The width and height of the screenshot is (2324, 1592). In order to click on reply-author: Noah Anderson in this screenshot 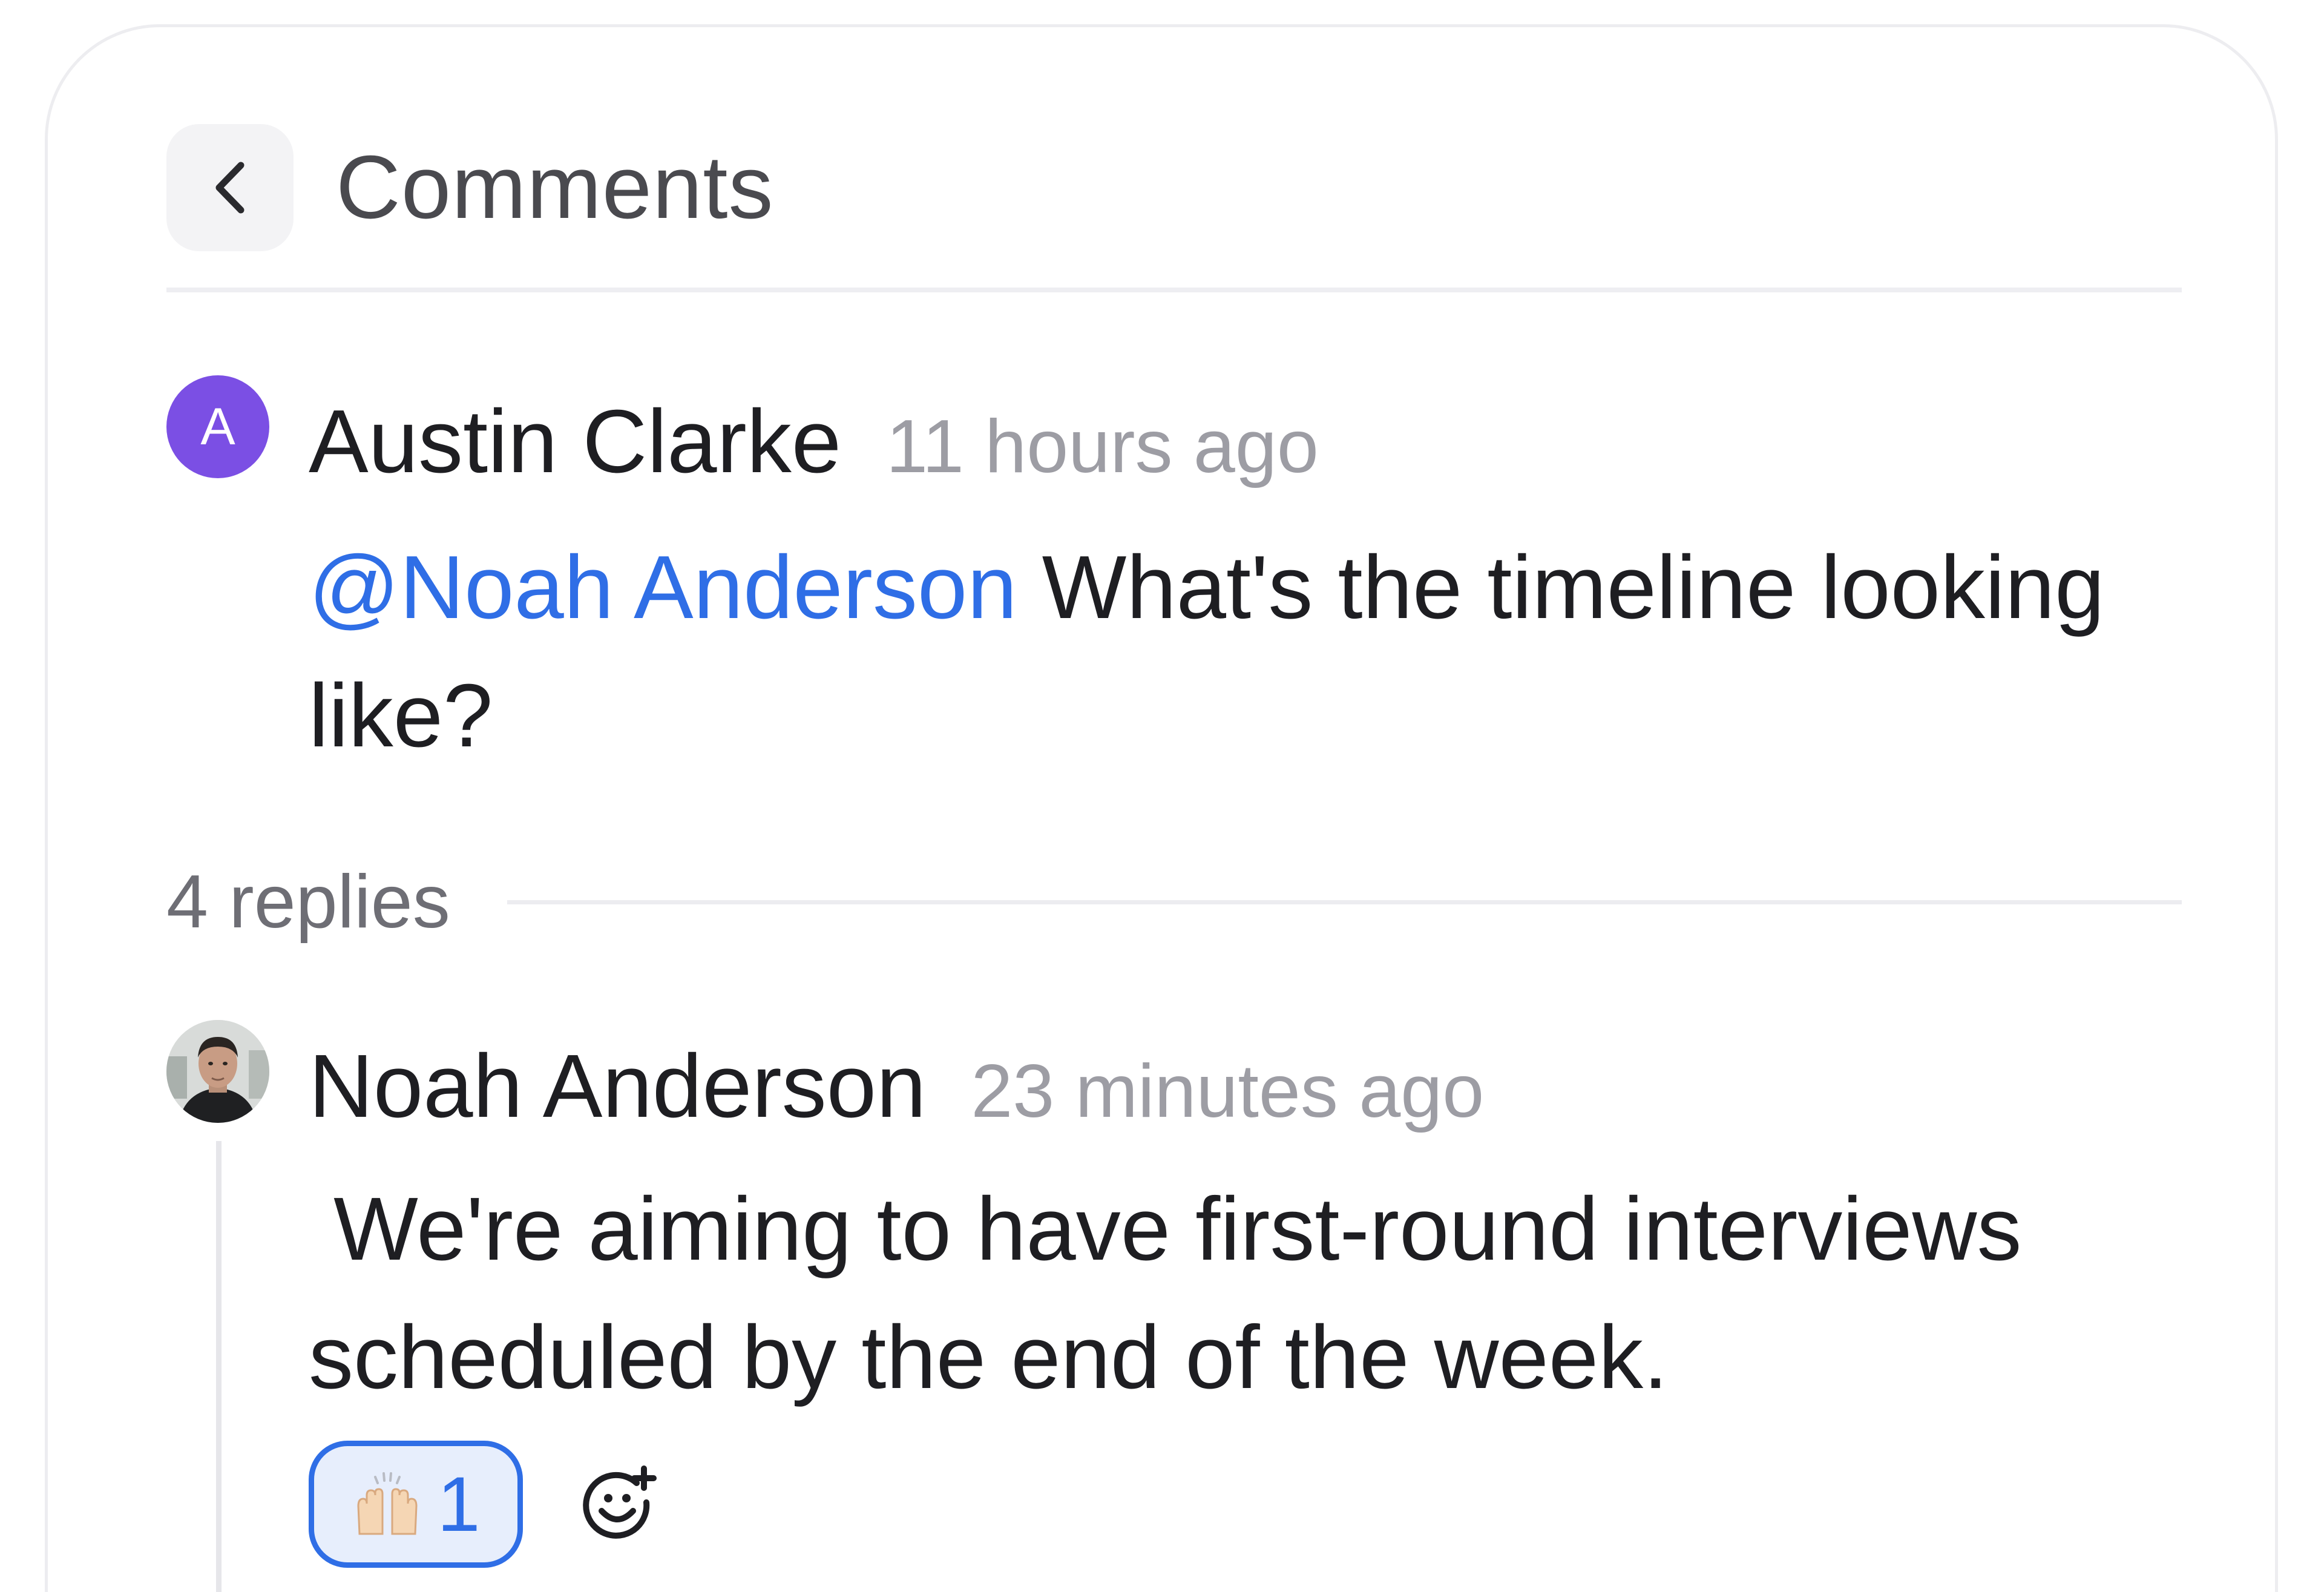, I will do `click(617, 1086)`.